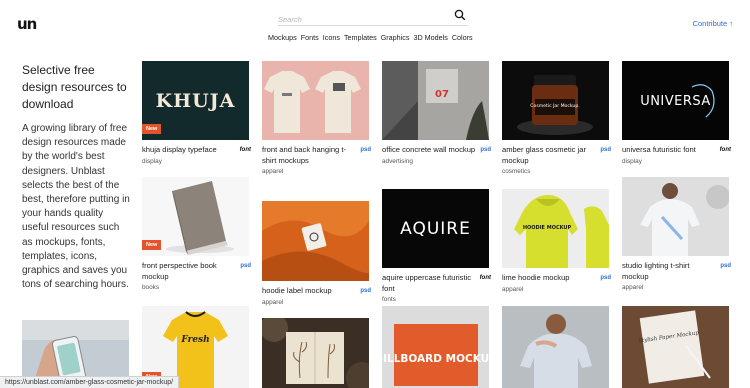 This screenshot has height=388, width=750. Describe the element at coordinates (331, 37) in the screenshot. I see `nav-icons: Icons` at that location.